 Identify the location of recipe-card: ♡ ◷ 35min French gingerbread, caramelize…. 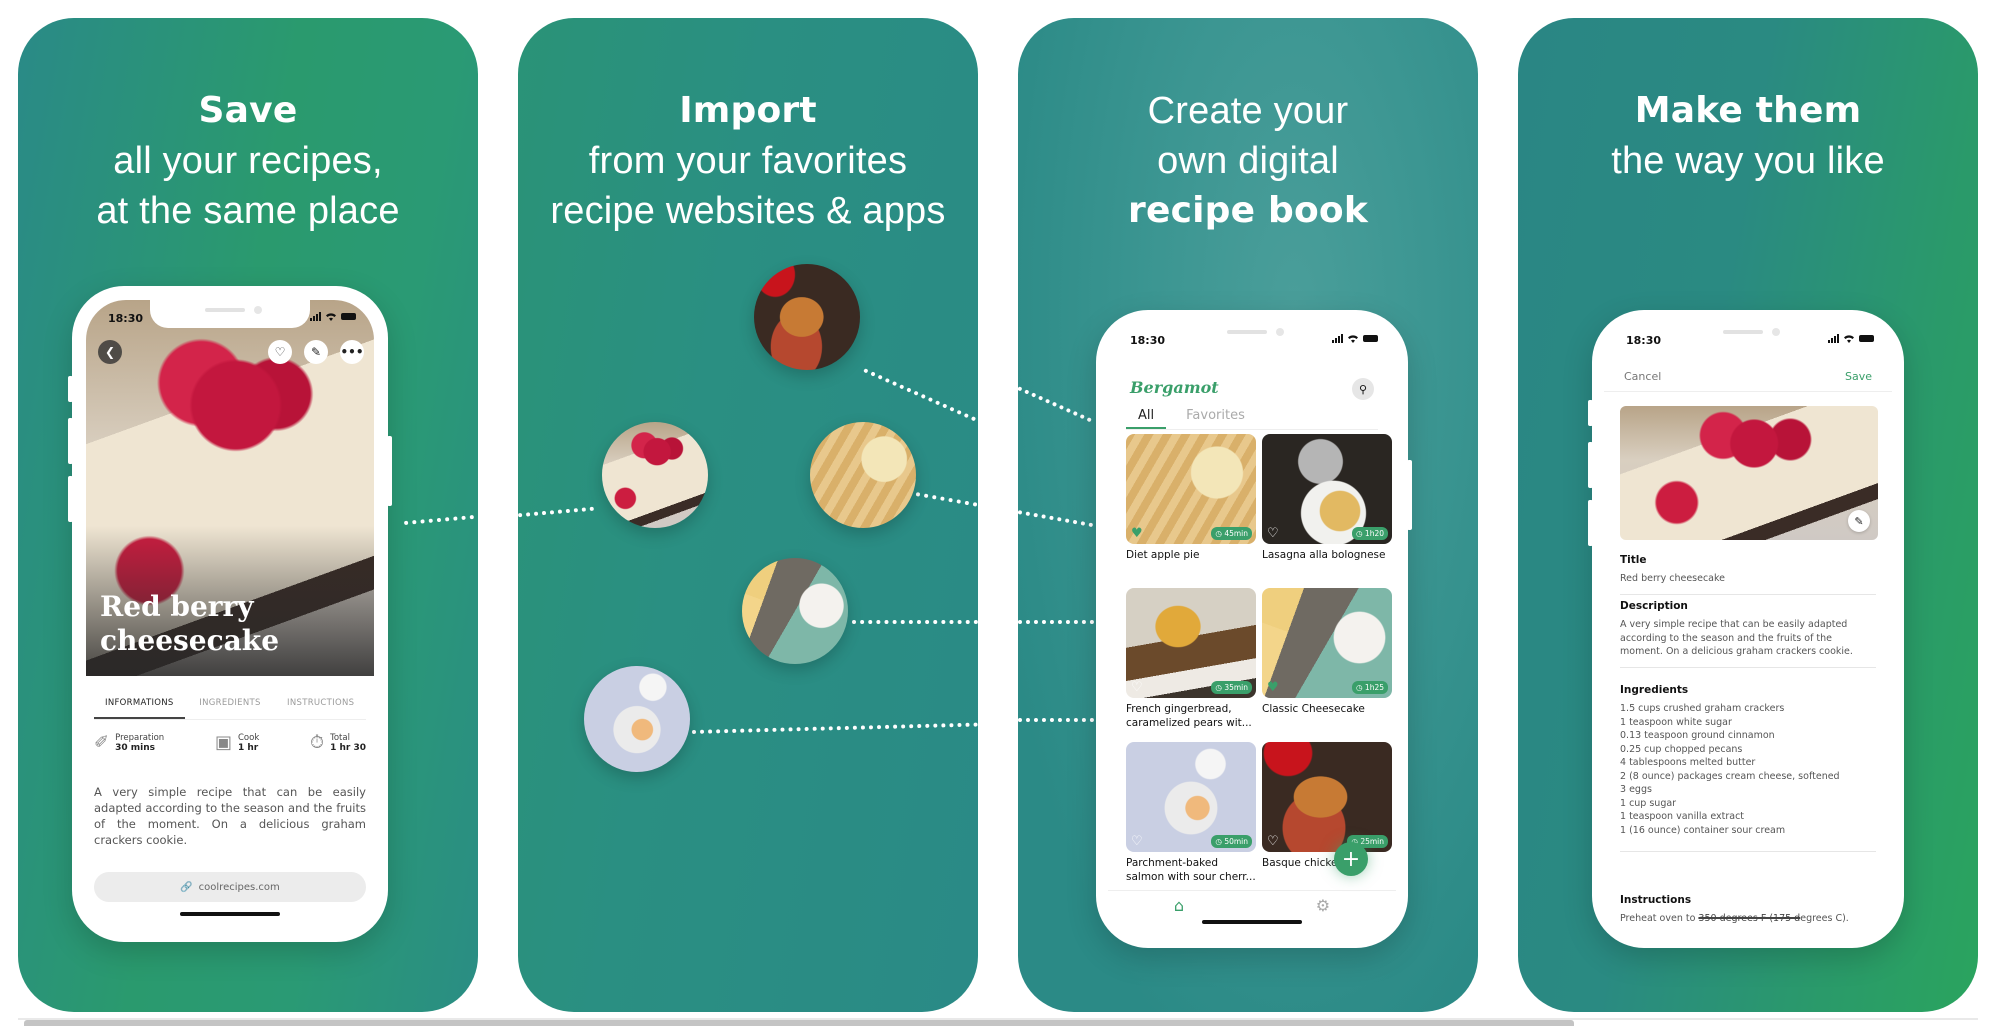
(1191, 665).